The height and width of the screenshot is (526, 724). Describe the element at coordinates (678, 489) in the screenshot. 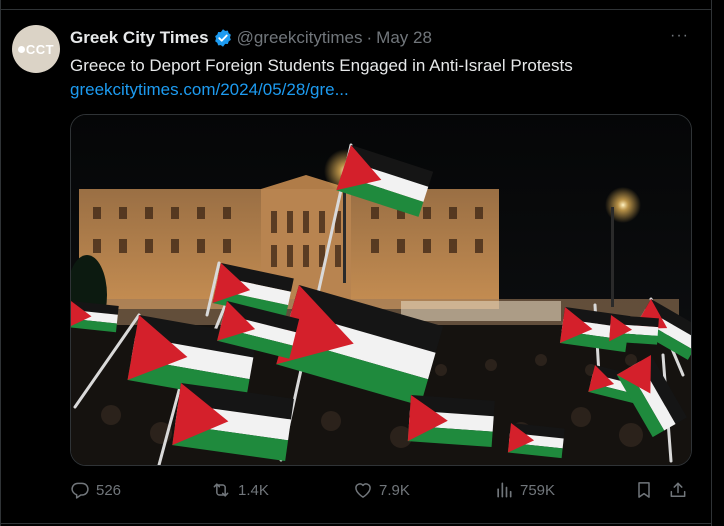

I see `share-icon` at that location.